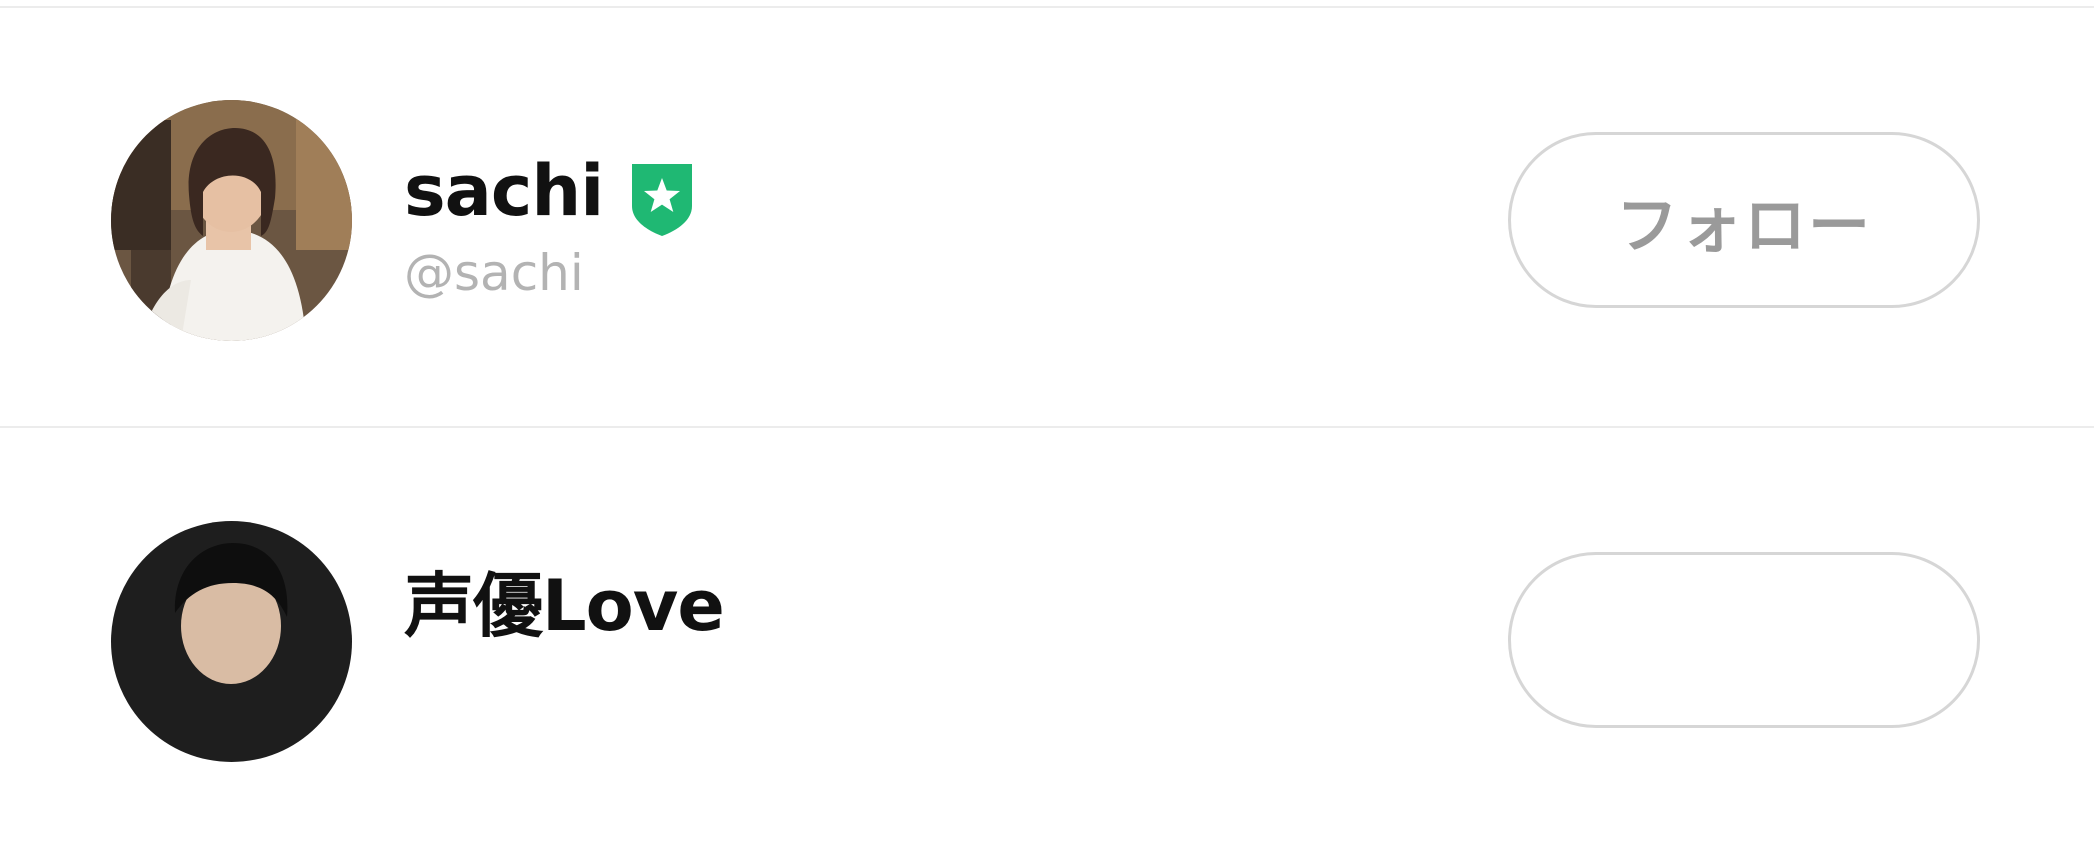  What do you see at coordinates (504, 191) in the screenshot?
I see `user-name: sachi` at bounding box center [504, 191].